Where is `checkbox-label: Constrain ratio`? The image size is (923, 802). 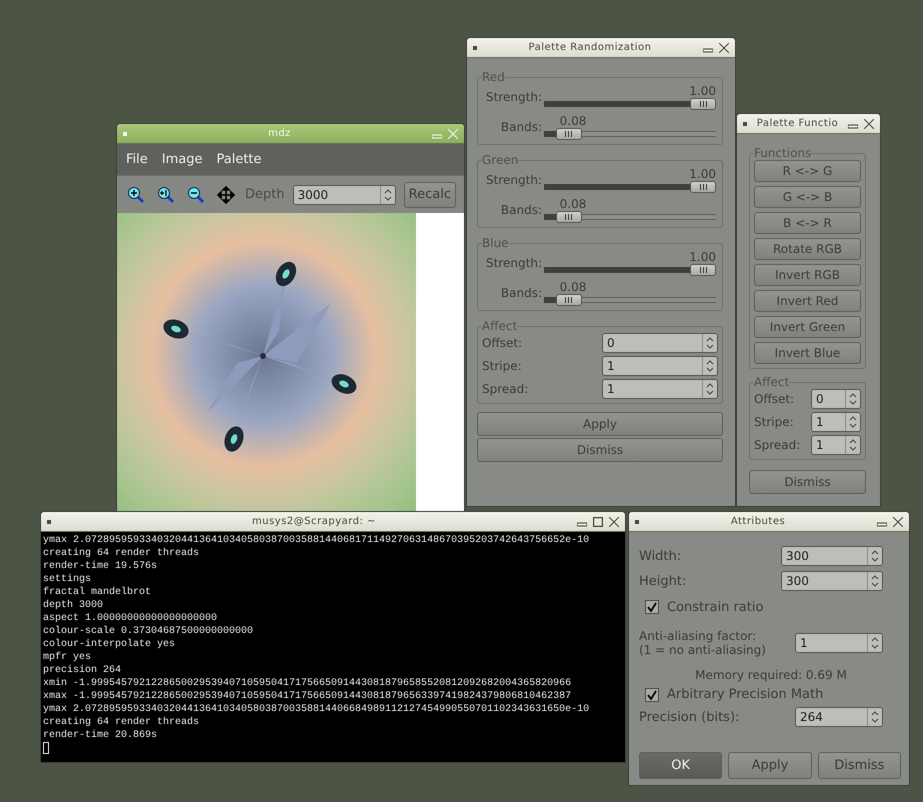 checkbox-label: Constrain ratio is located at coordinates (715, 607).